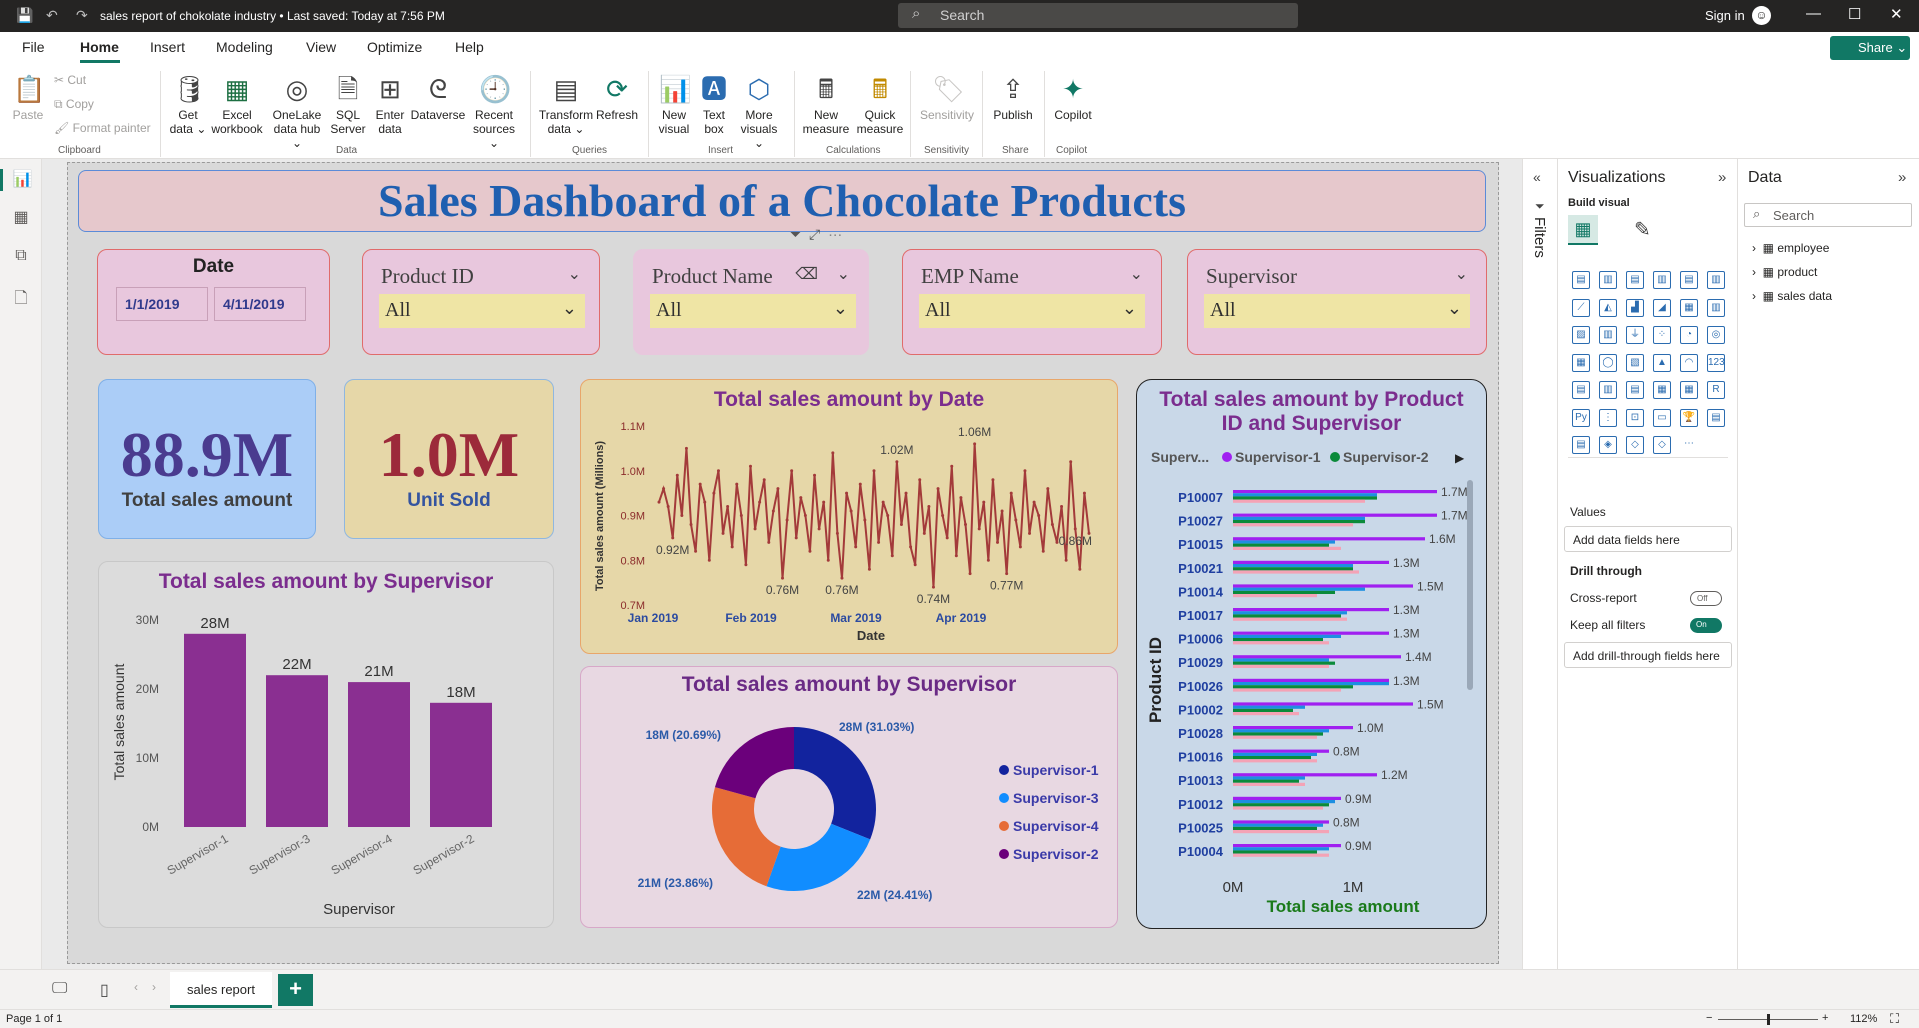 The width and height of the screenshot is (1919, 1028). Describe the element at coordinates (21, 218) in the screenshot. I see `table-view-icon: ▦` at that location.